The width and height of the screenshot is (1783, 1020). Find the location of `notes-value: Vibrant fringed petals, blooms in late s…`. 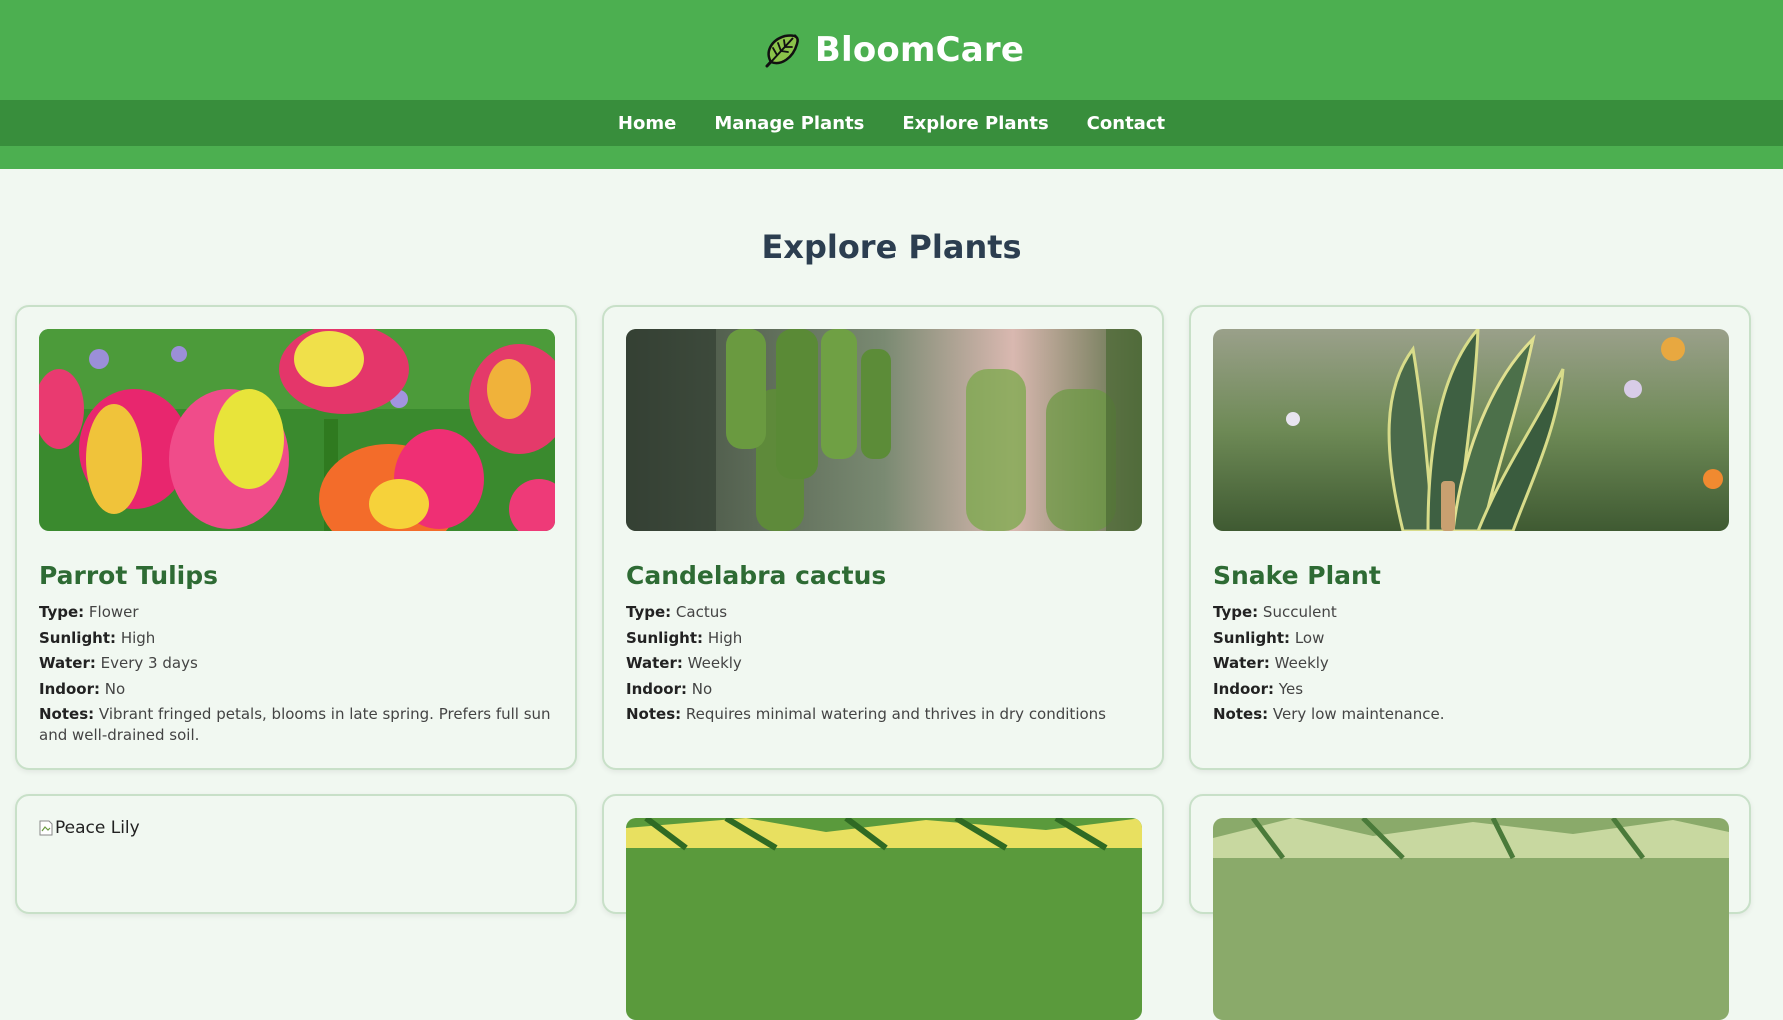

notes-value: Vibrant fringed petals, blooms in late s… is located at coordinates (295, 724).